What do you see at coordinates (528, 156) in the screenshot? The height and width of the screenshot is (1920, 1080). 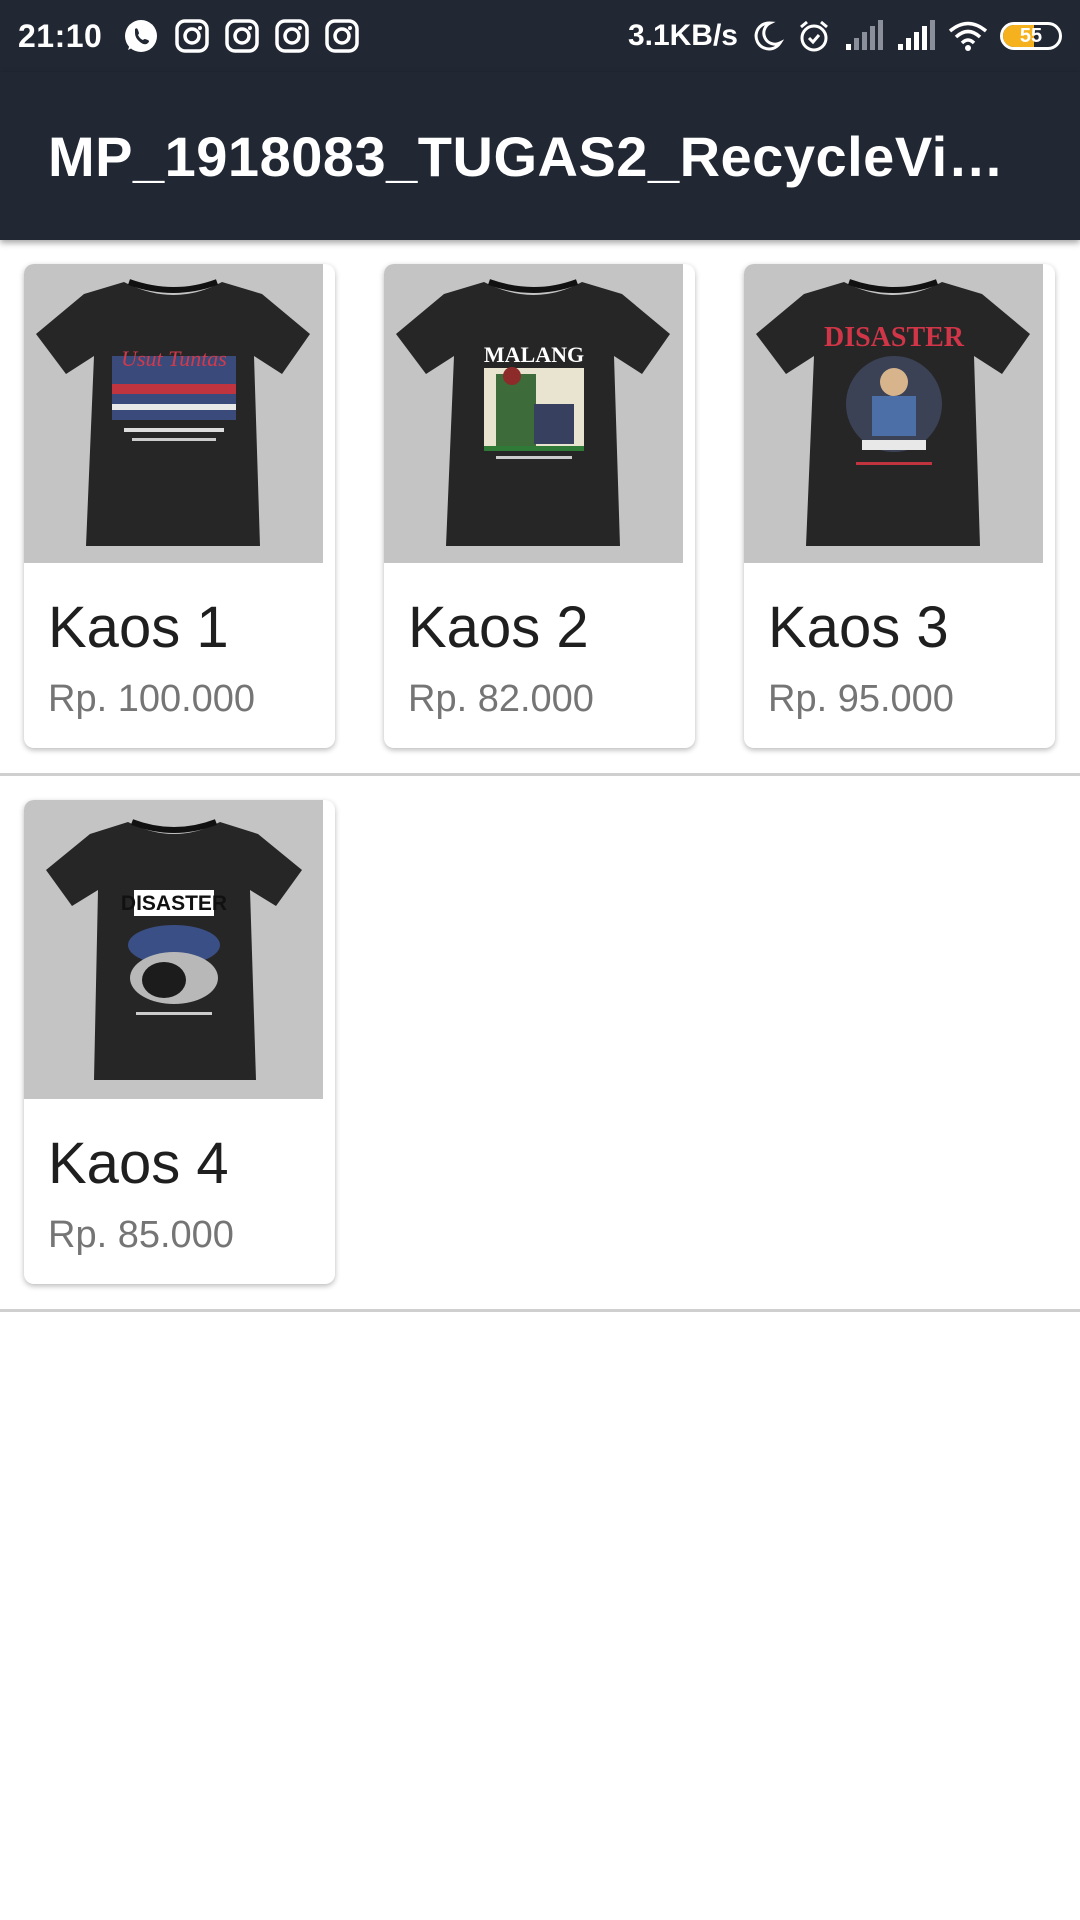 I see `app-title: MP_1918083_TUGAS2_RecycleView` at bounding box center [528, 156].